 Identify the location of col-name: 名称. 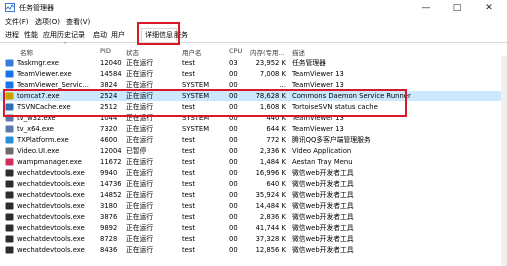
(26, 52).